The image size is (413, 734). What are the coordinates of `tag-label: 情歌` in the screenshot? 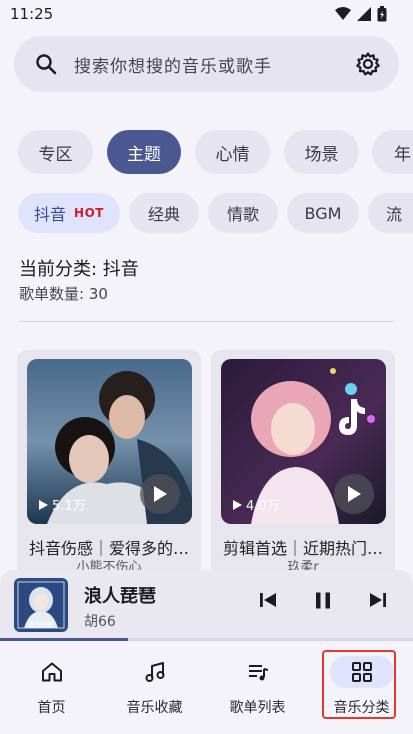 It's located at (242, 214).